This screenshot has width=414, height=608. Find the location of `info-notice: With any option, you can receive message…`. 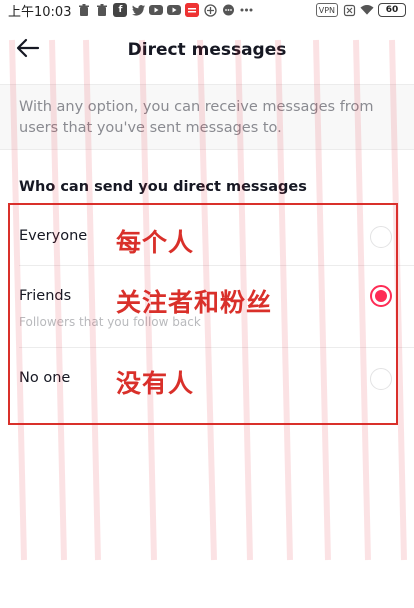

info-notice: With any option, you can receive message… is located at coordinates (207, 117).